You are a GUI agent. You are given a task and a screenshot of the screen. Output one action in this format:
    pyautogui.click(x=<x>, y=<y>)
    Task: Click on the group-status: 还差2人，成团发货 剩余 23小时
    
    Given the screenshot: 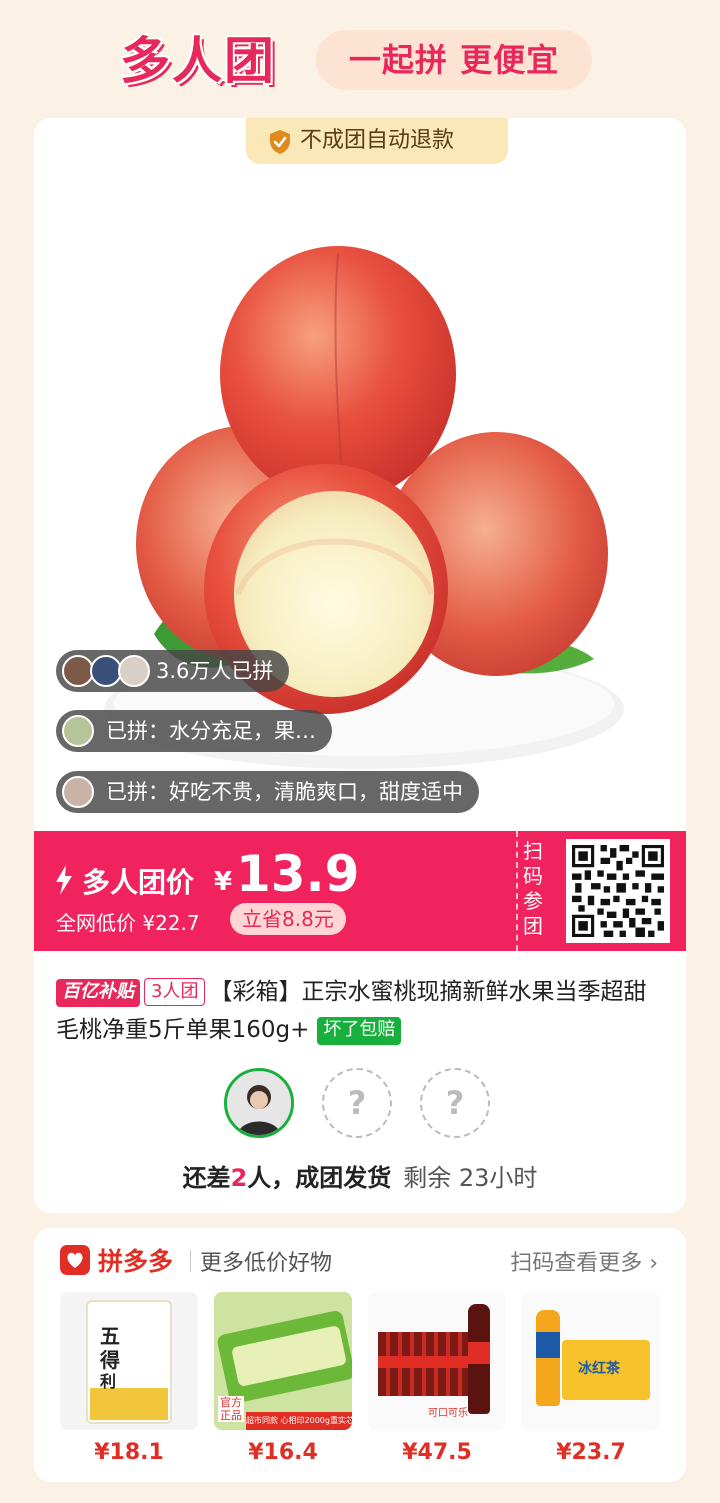 What is the action you would take?
    pyautogui.click(x=360, y=1175)
    